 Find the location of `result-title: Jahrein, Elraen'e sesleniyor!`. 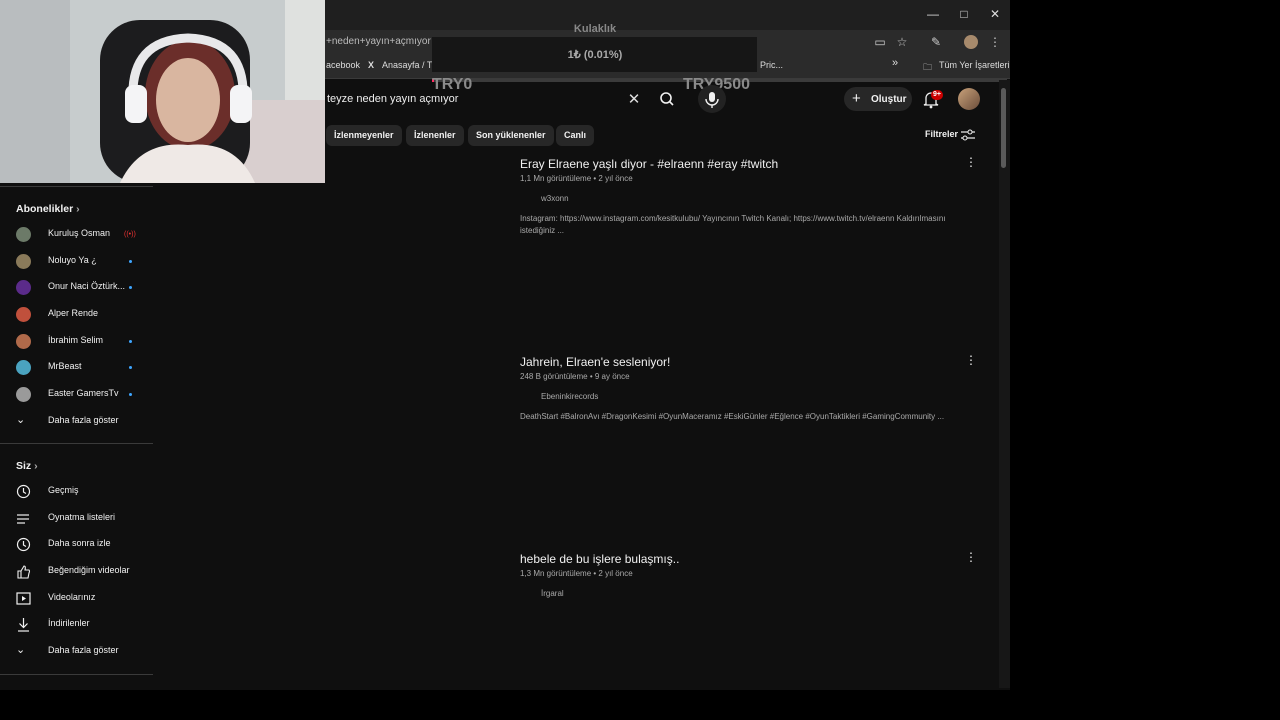

result-title: Jahrein, Elraen'e sesleniyor! is located at coordinates (595, 362).